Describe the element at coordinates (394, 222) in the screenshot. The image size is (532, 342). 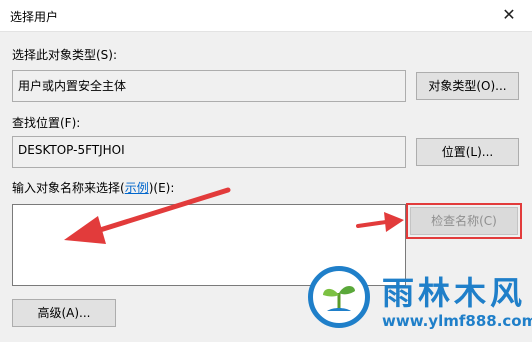
I see `arrow-to-check-head` at that location.